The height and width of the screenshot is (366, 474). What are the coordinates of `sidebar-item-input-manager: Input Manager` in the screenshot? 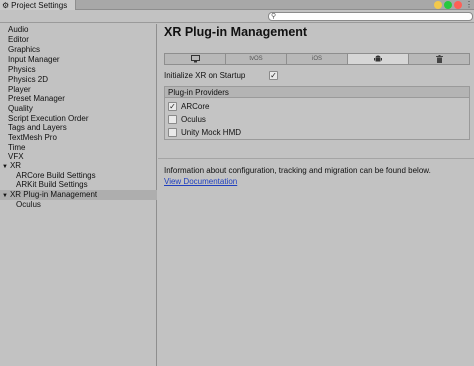 It's located at (34, 60).